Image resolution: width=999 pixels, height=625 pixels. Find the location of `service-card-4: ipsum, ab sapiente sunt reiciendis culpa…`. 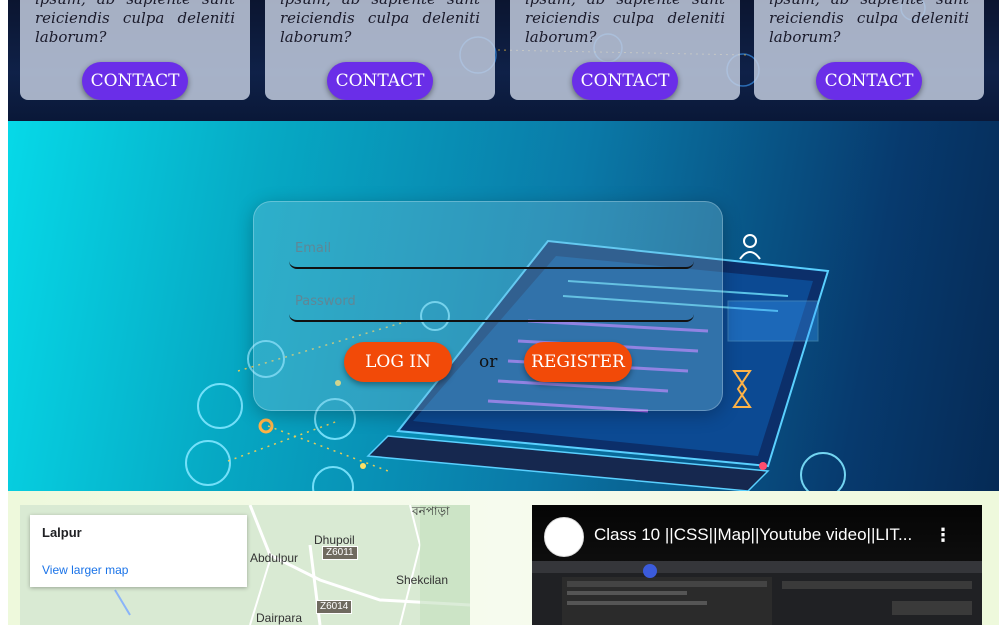

service-card-4: ipsum, ab sapiente sunt reiciendis culpa… is located at coordinates (869, 50).